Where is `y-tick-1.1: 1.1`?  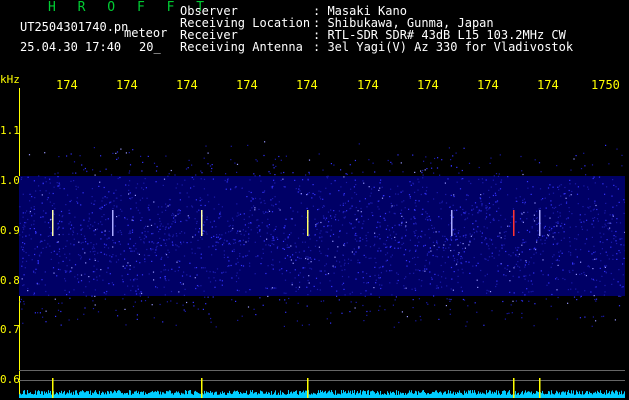 y-tick-1.1: 1.1 is located at coordinates (10, 130).